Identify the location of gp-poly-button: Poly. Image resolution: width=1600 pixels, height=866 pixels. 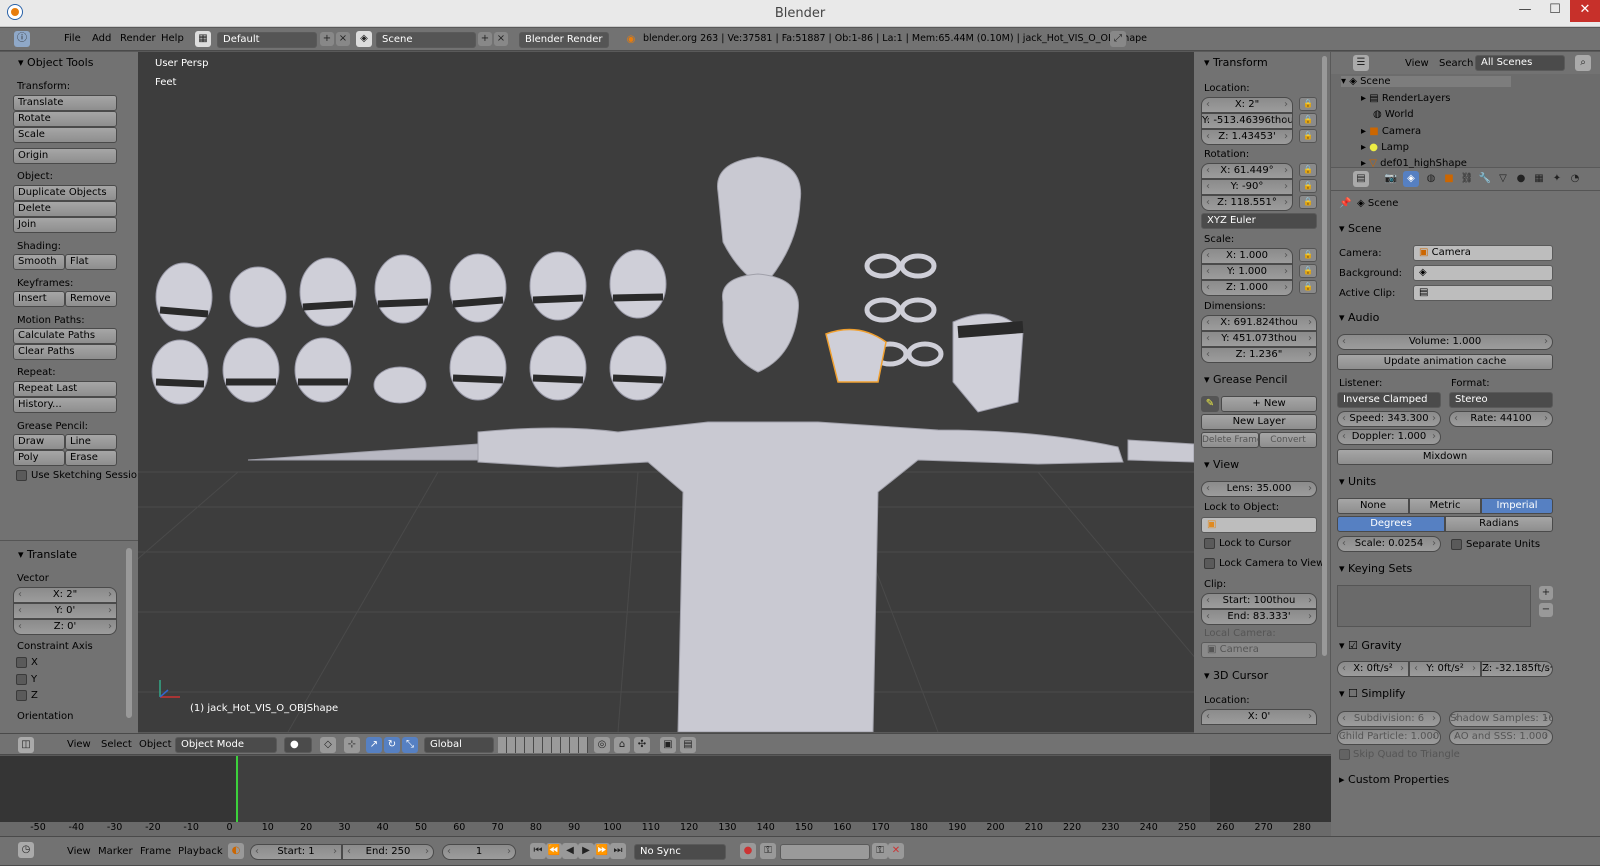
(39, 458).